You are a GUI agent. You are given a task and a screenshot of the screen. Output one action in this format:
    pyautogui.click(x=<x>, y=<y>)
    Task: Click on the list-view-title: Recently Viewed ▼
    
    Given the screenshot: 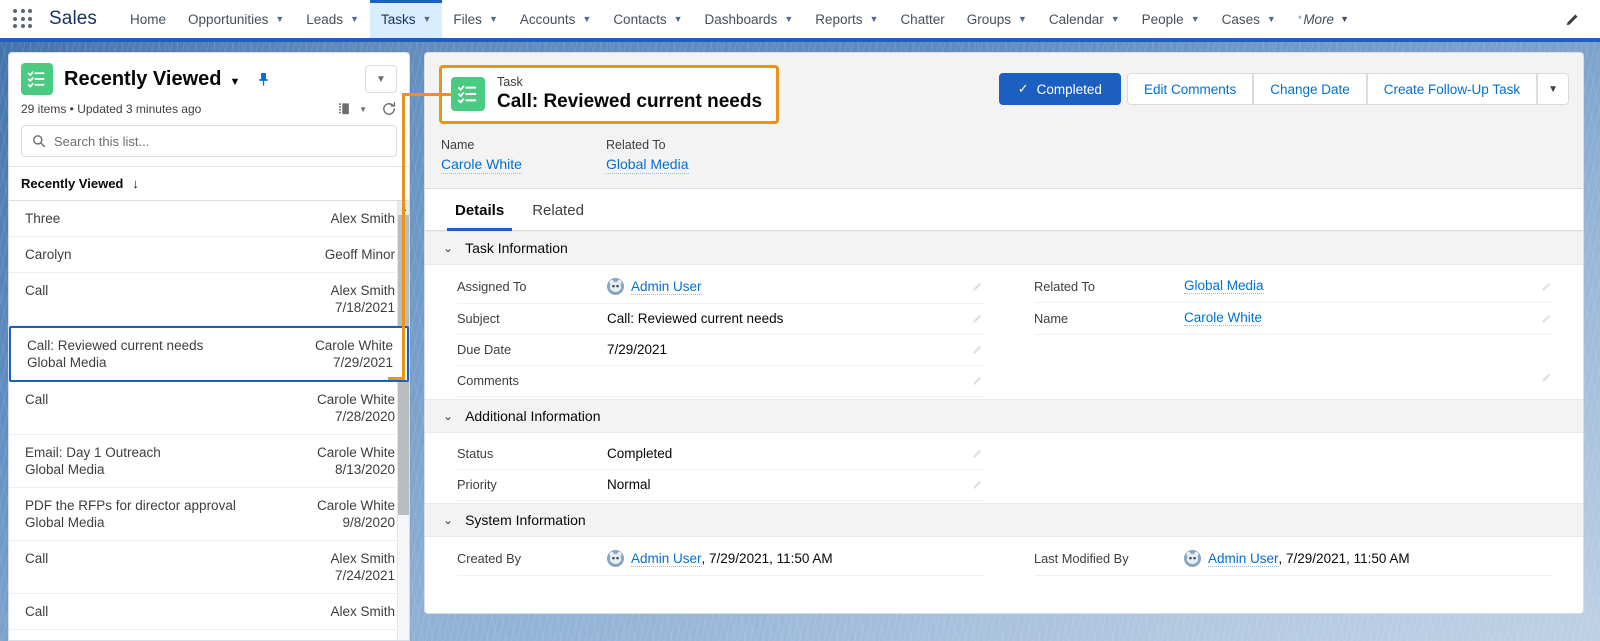 What is the action you would take?
    pyautogui.click(x=152, y=79)
    